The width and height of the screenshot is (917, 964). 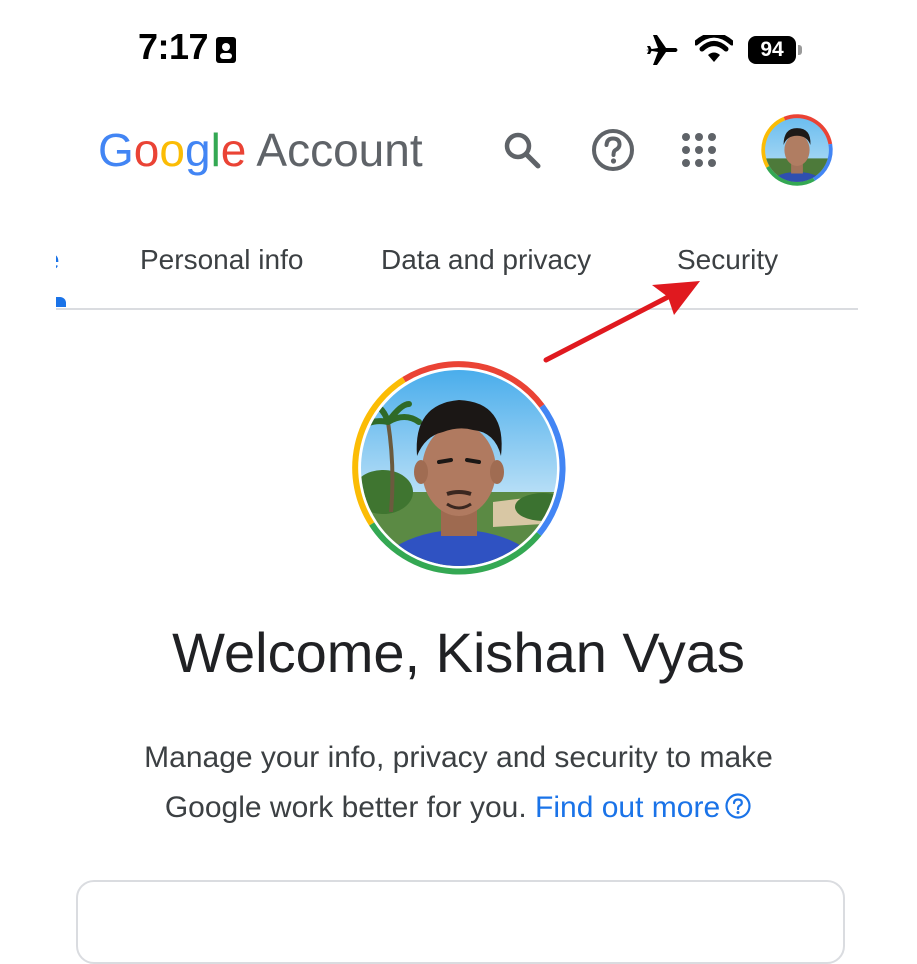 I want to click on help-icon, so click(x=613, y=150).